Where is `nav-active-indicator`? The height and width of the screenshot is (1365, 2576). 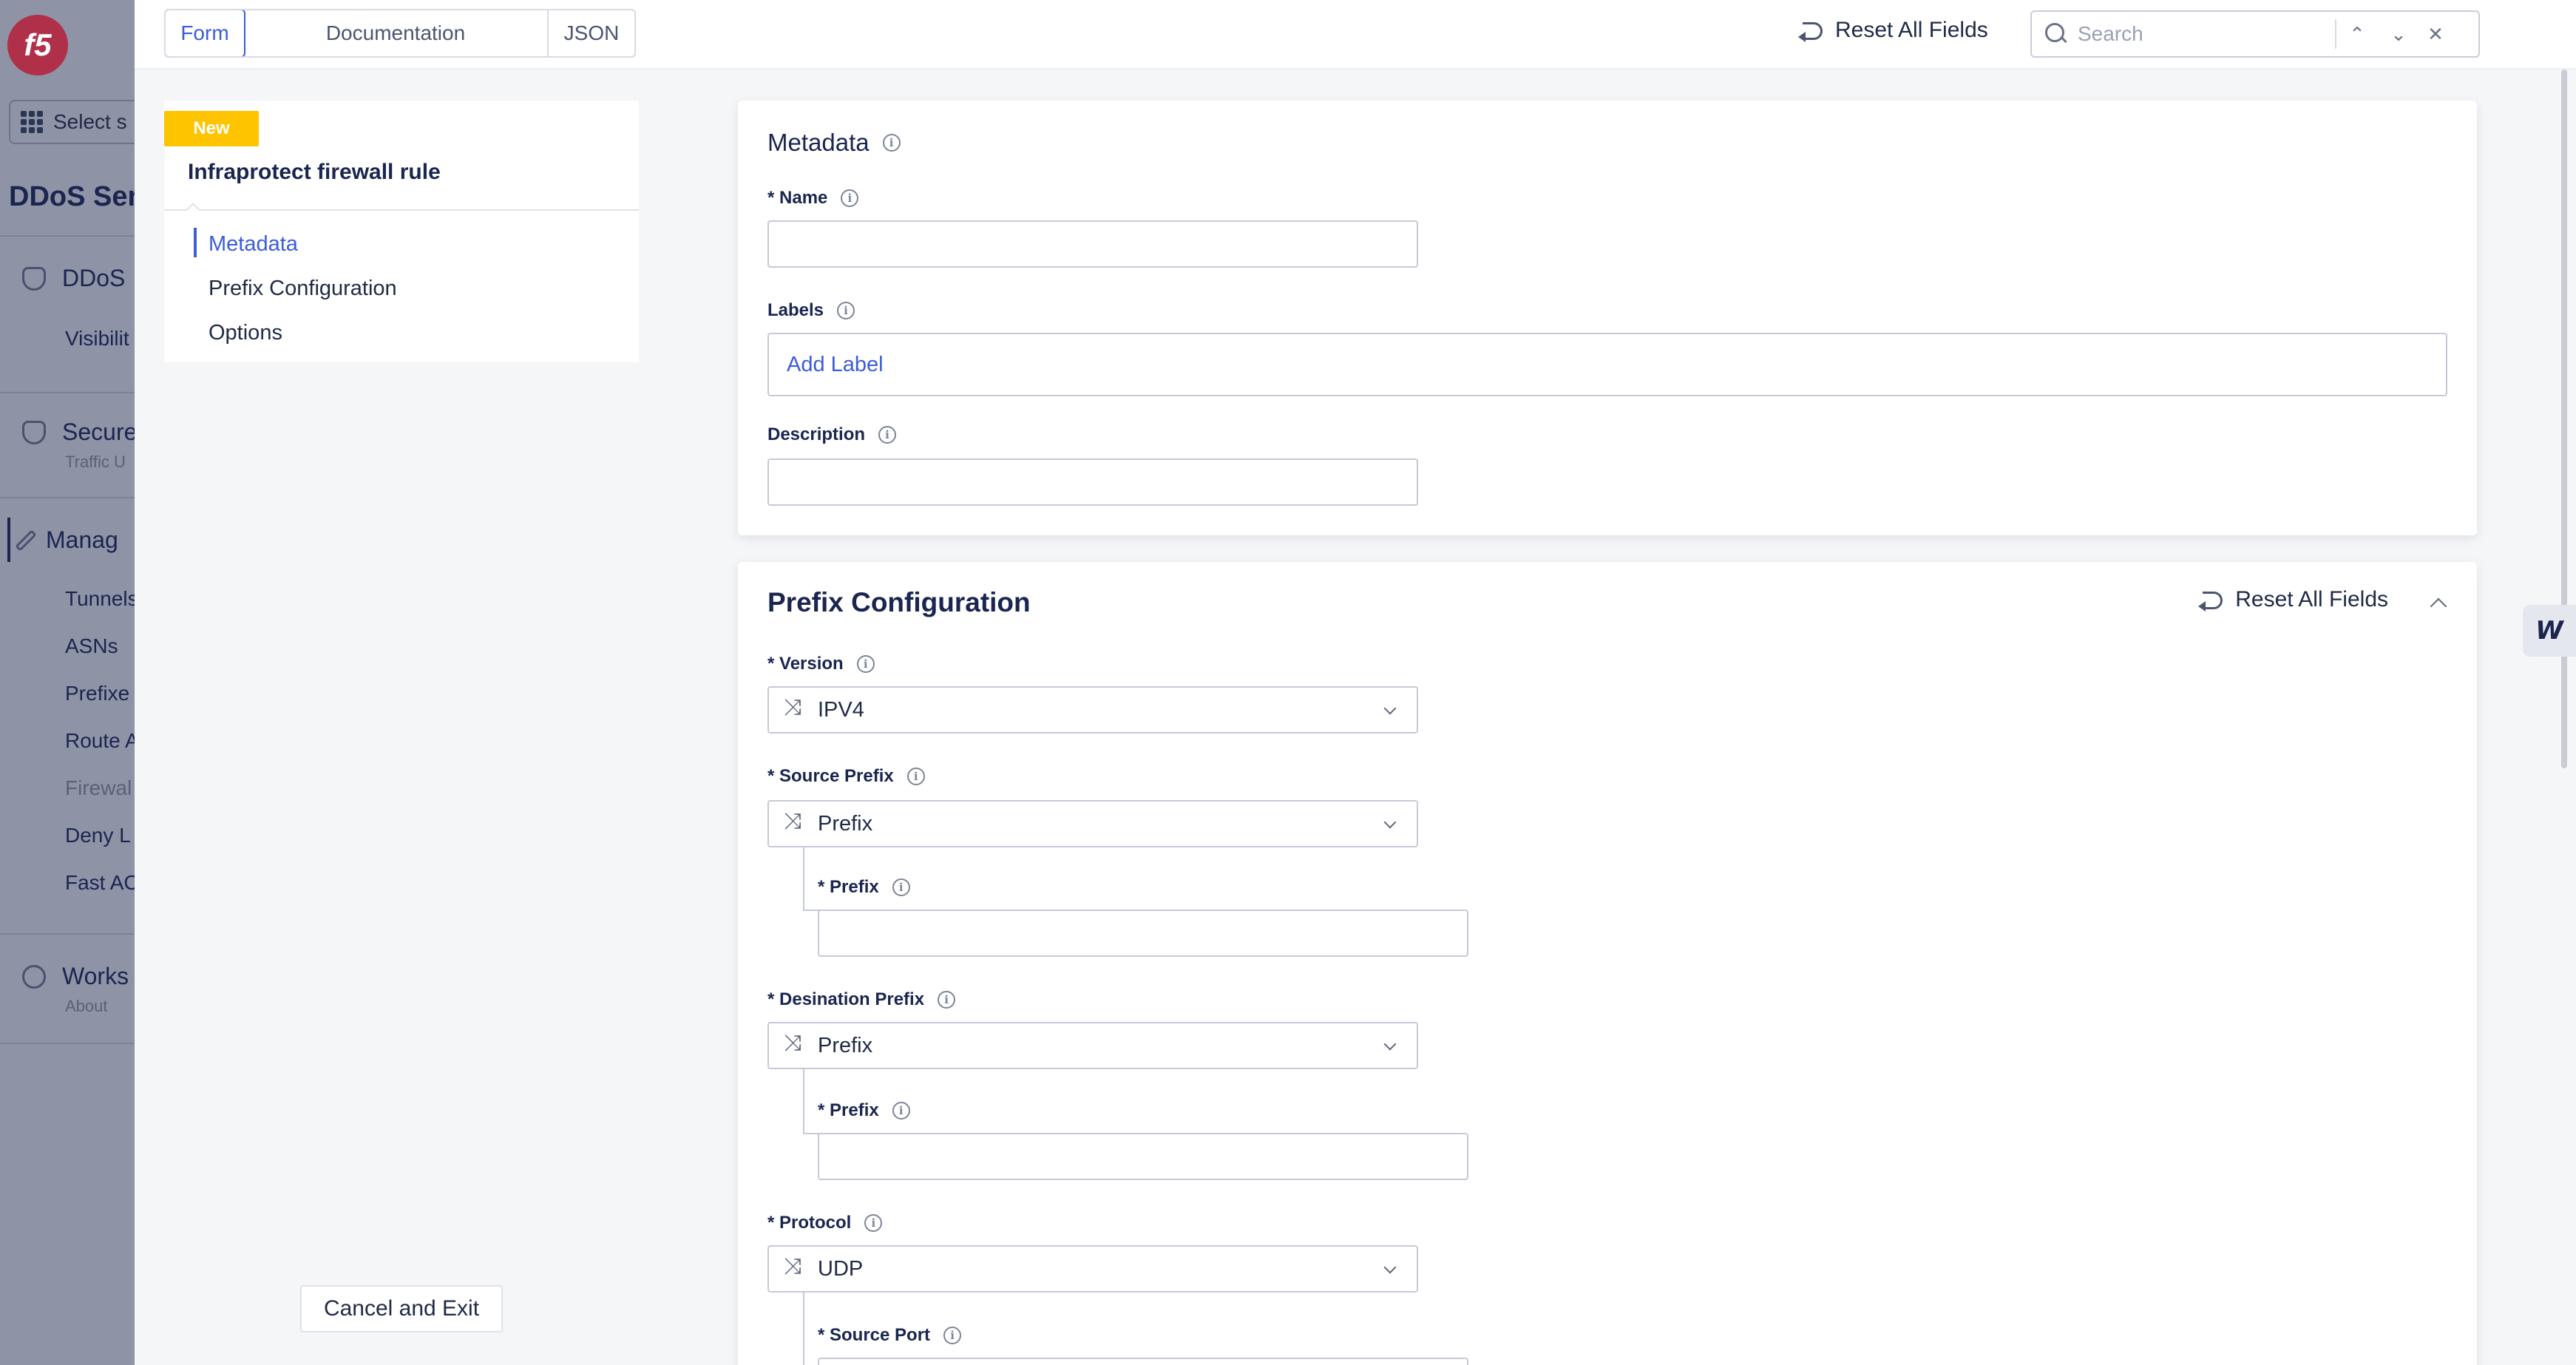
nav-active-indicator is located at coordinates (8, 540).